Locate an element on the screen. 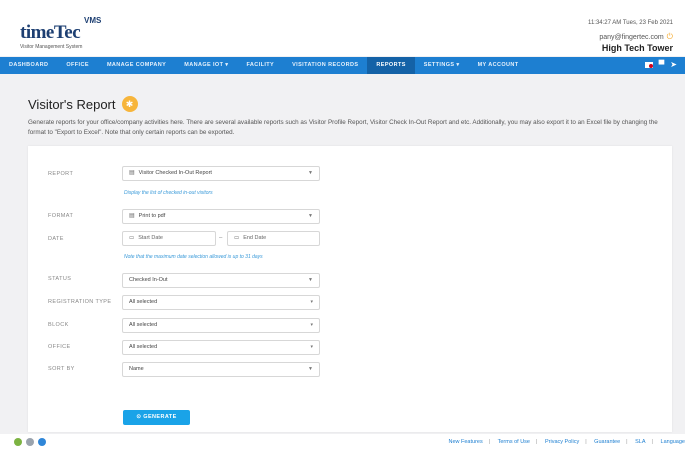 The height and width of the screenshot is (452, 685). top-strip is located at coordinates (342, 4).